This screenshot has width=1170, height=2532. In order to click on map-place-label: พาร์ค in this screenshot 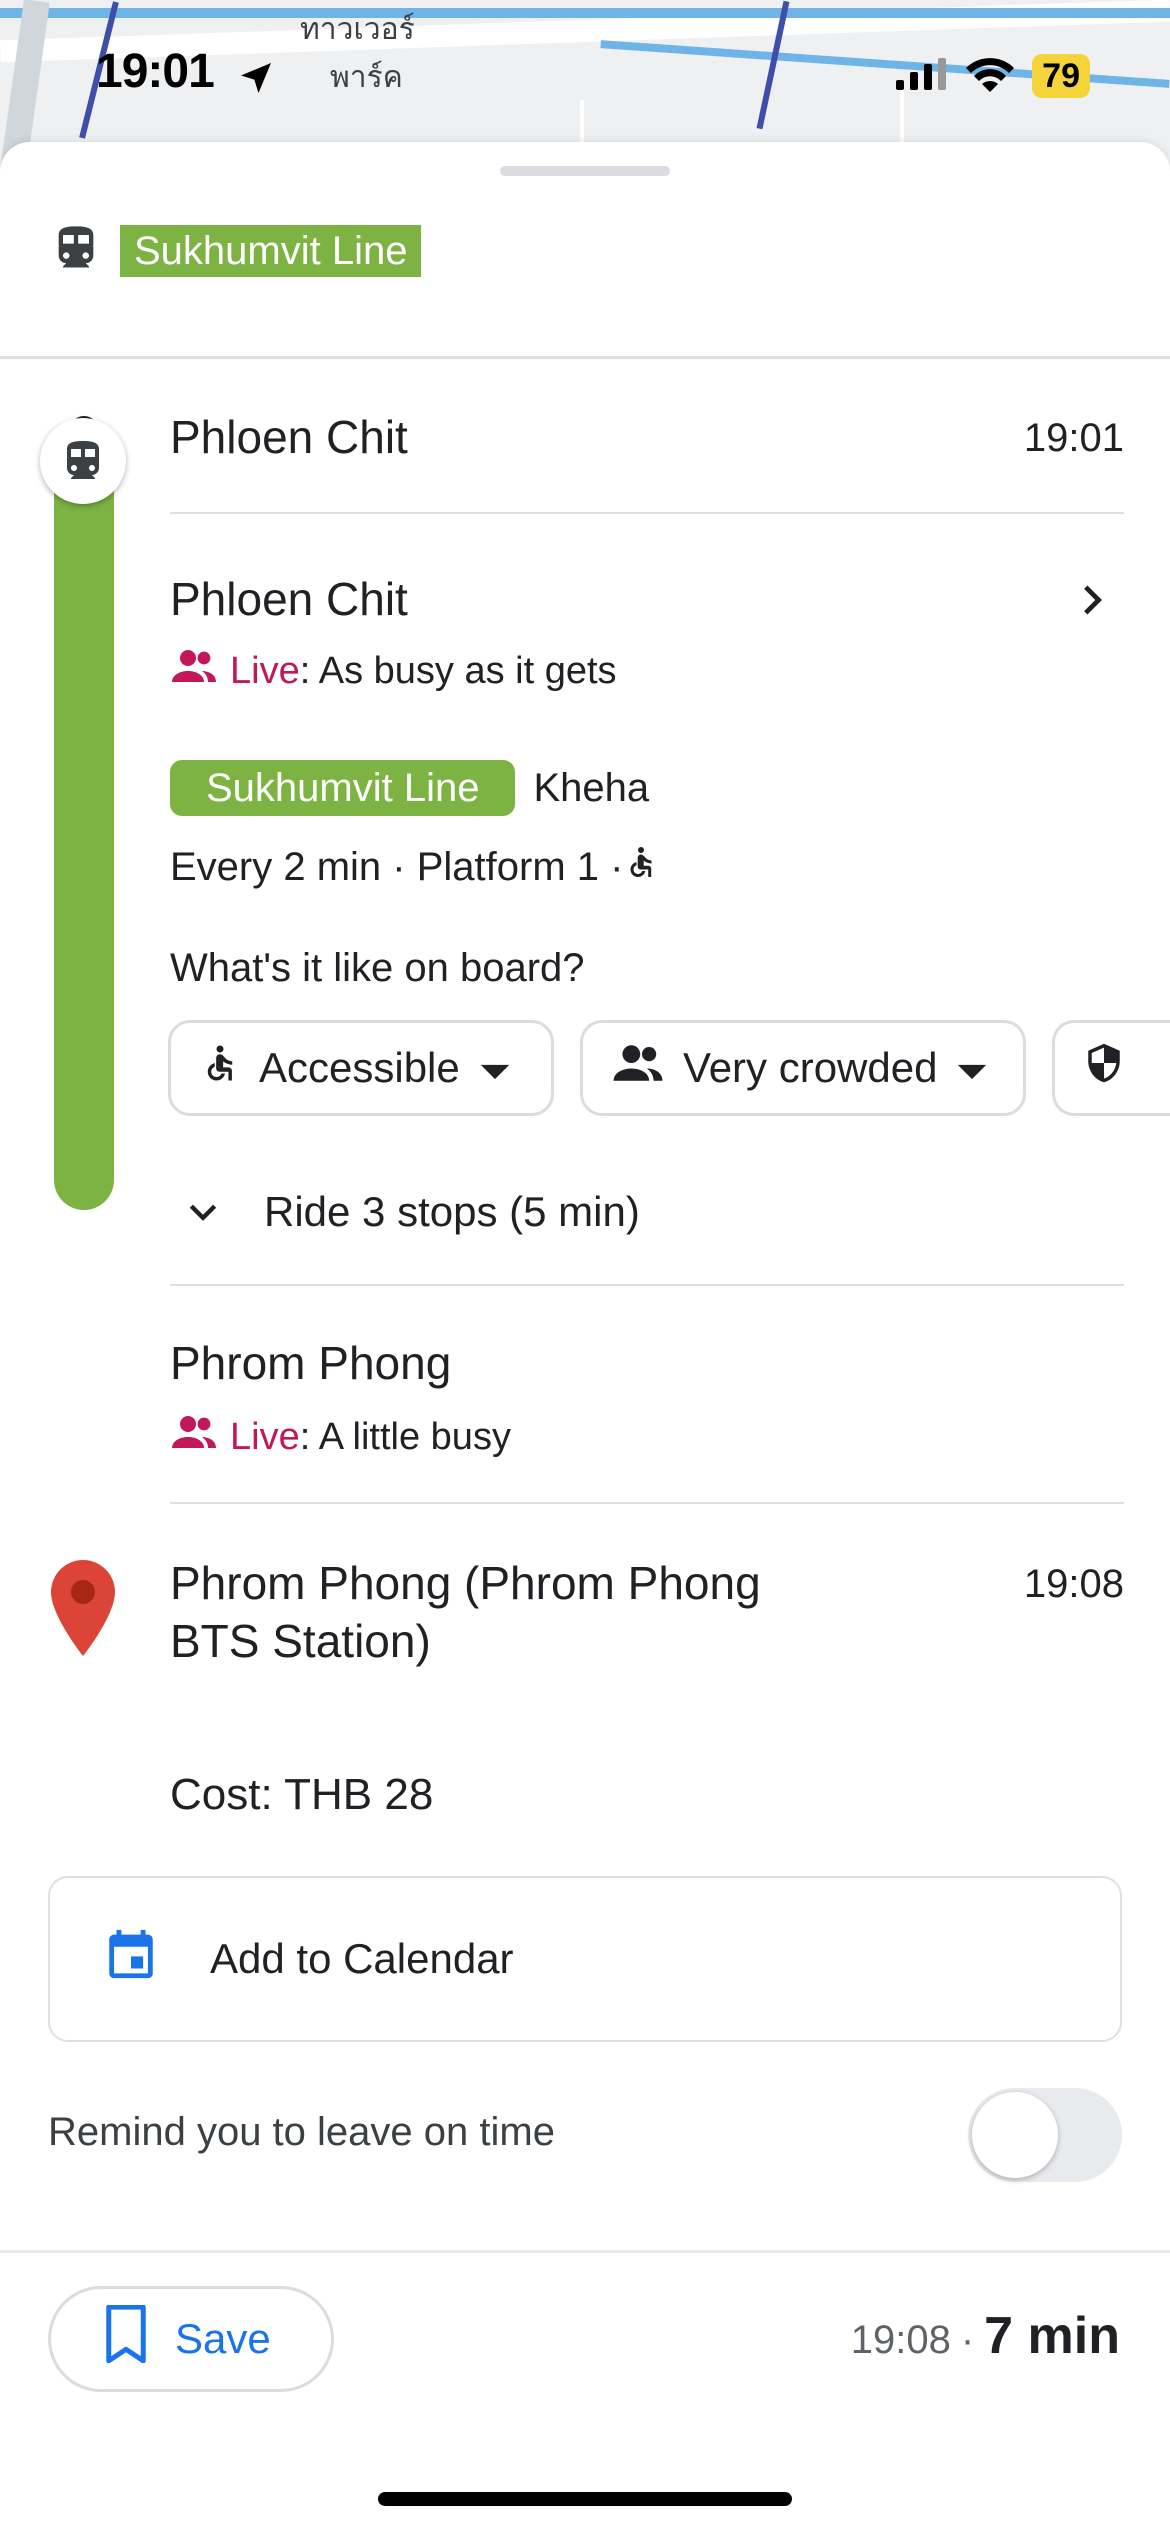, I will do `click(366, 77)`.